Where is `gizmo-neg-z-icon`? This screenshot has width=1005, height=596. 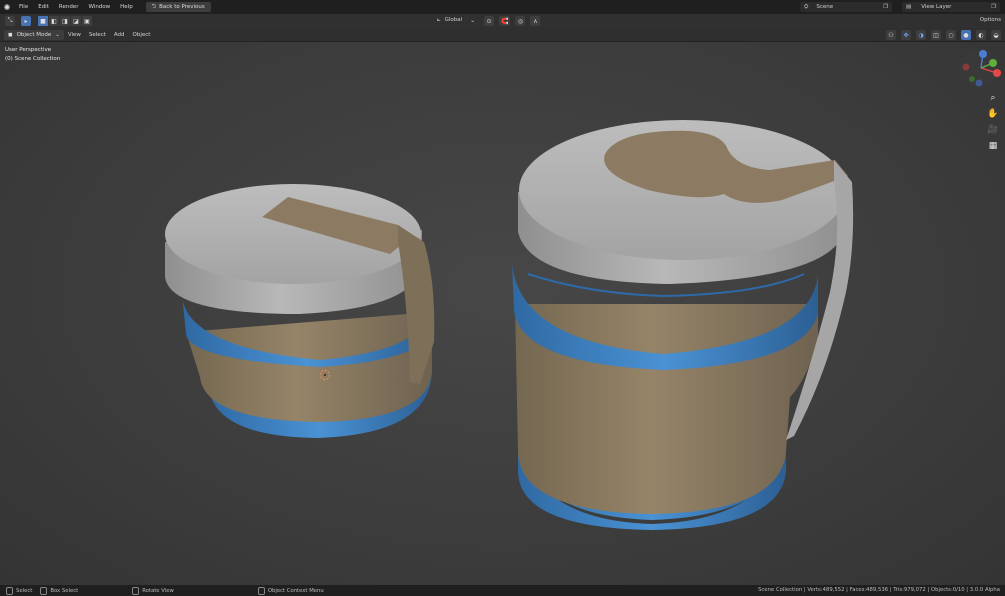
gizmo-neg-z-icon is located at coordinates (979, 83).